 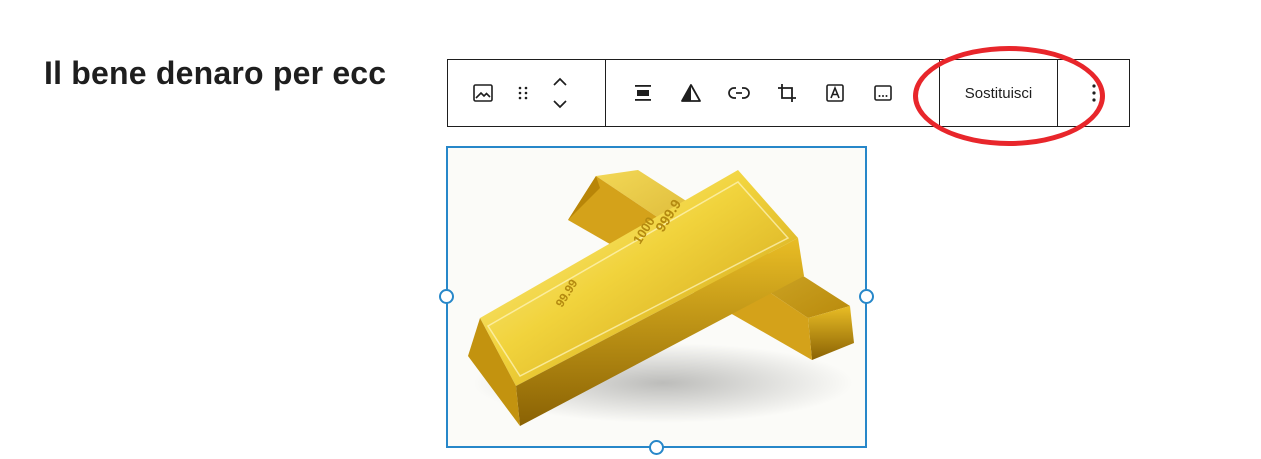 I want to click on replace-button: Sostituisci, so click(x=999, y=93).